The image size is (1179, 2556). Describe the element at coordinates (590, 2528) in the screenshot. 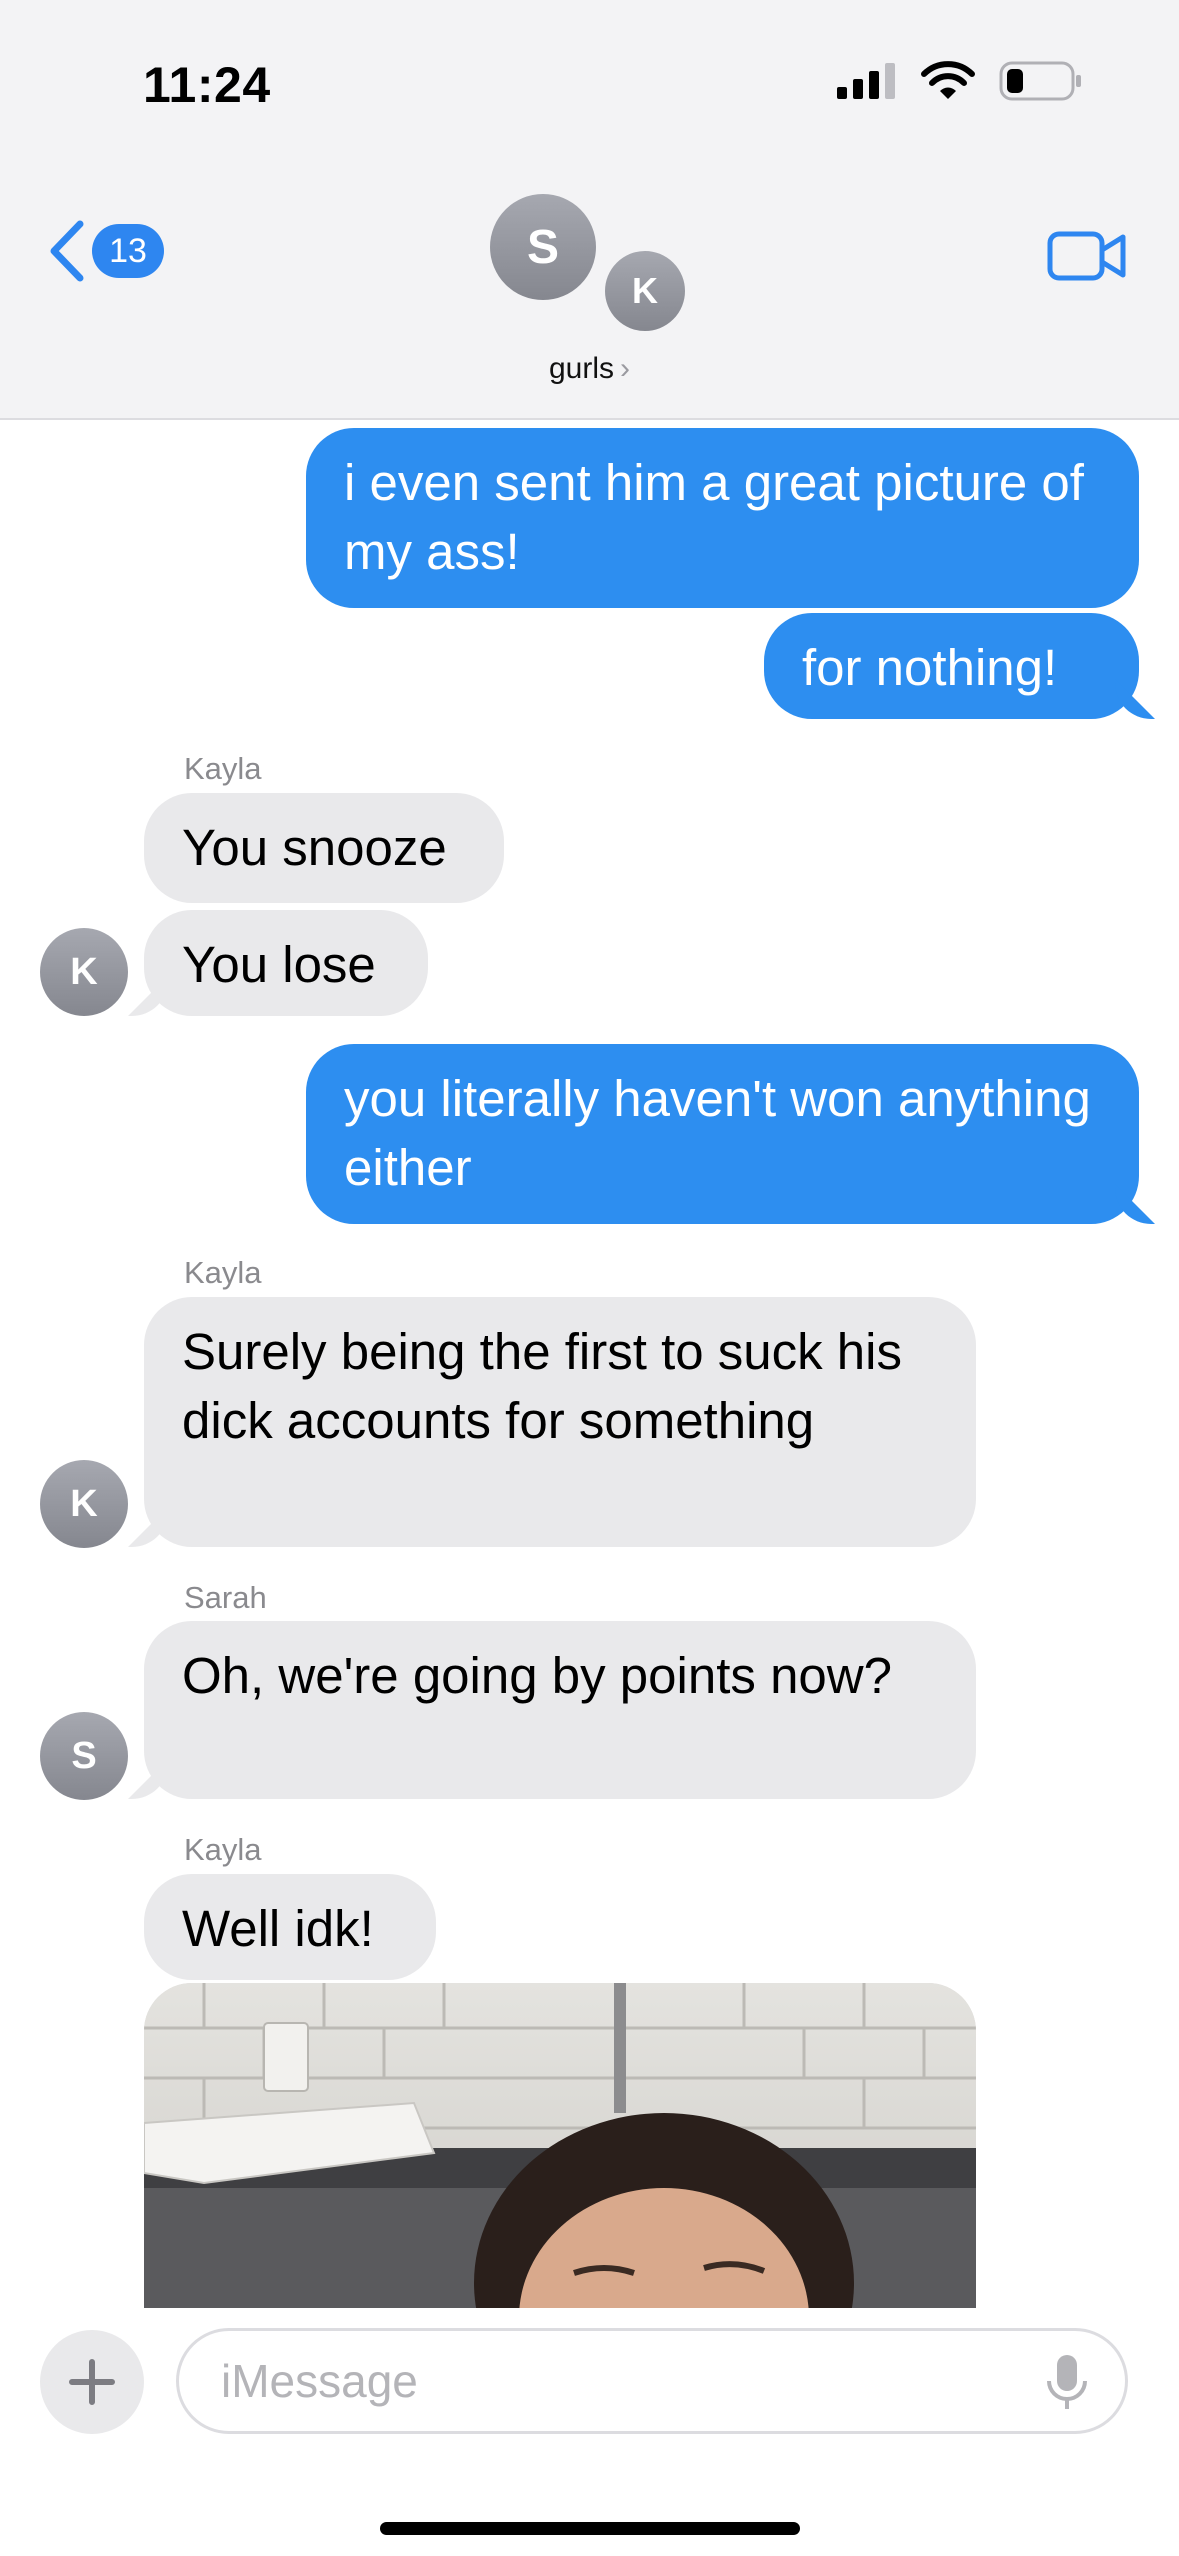

I see `home-indicator` at that location.